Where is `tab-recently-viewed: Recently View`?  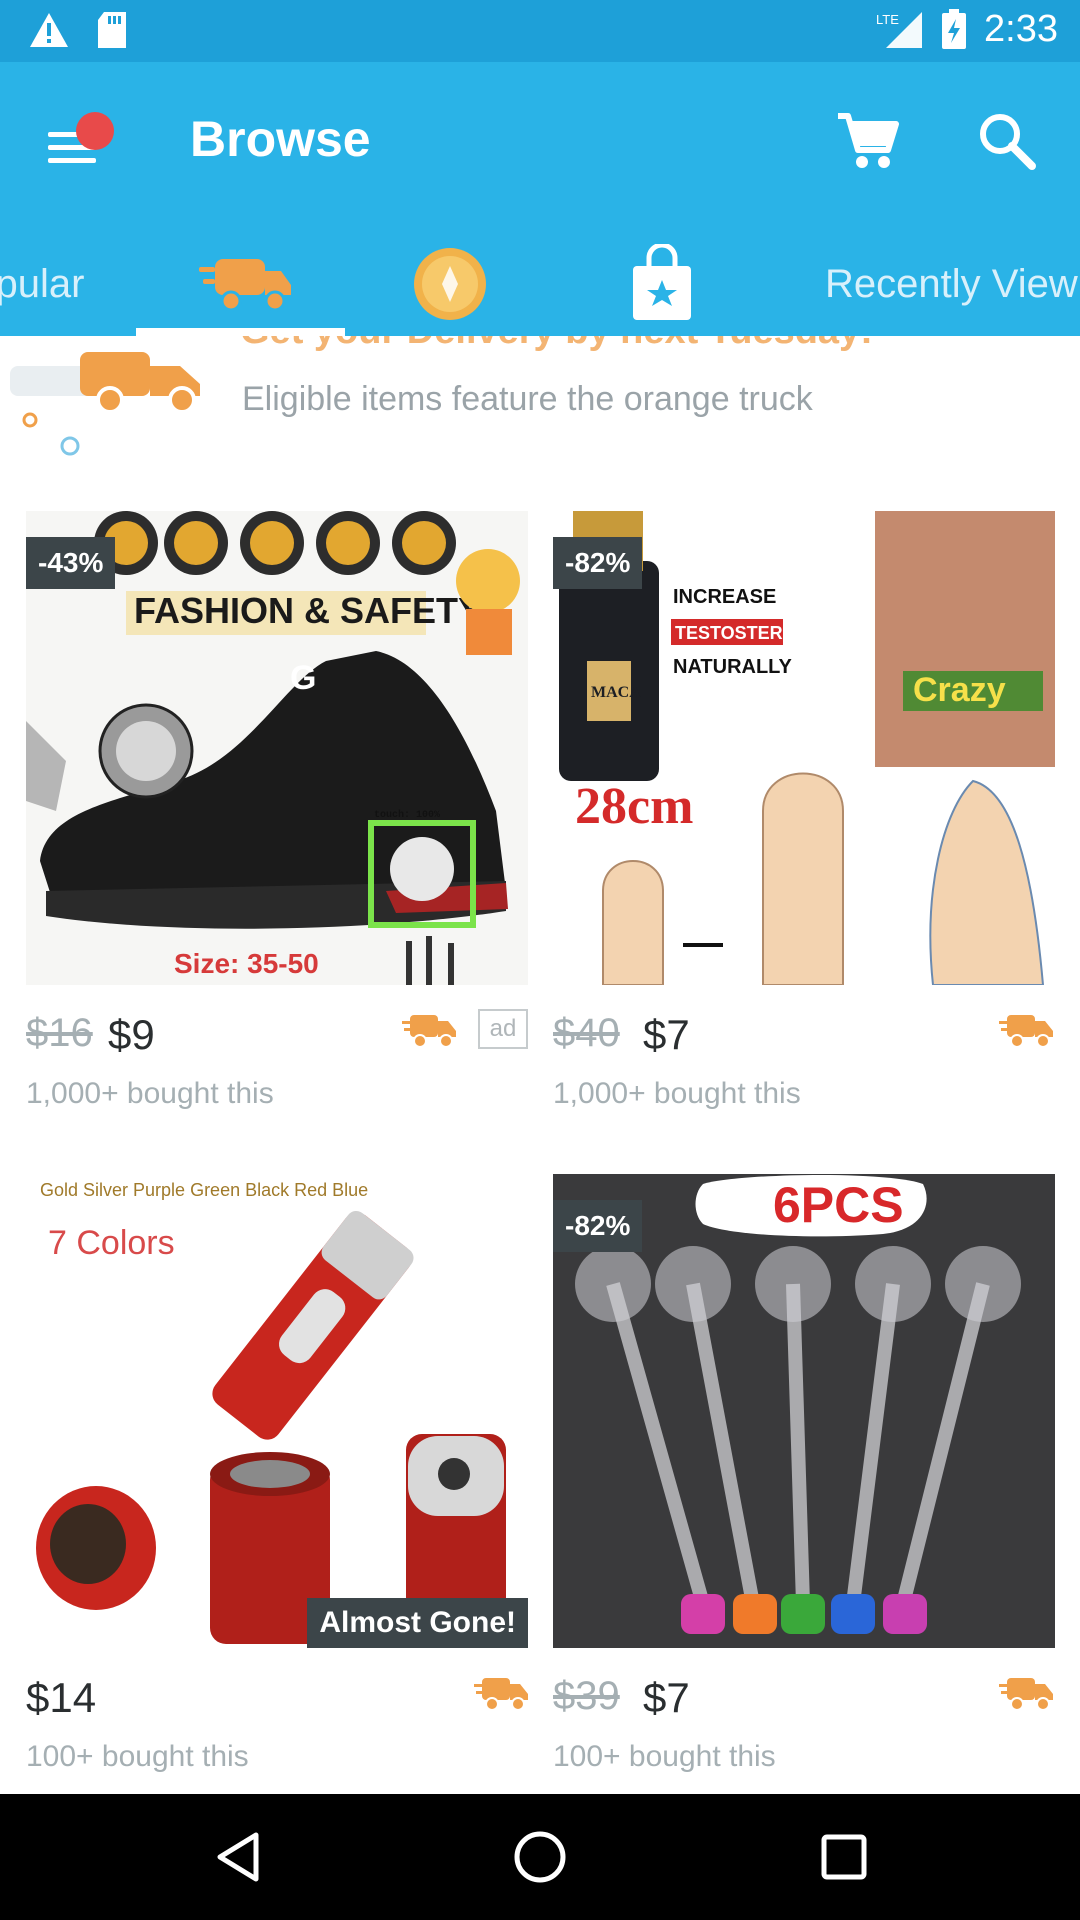
tab-recently-viewed: Recently View is located at coordinates (952, 284).